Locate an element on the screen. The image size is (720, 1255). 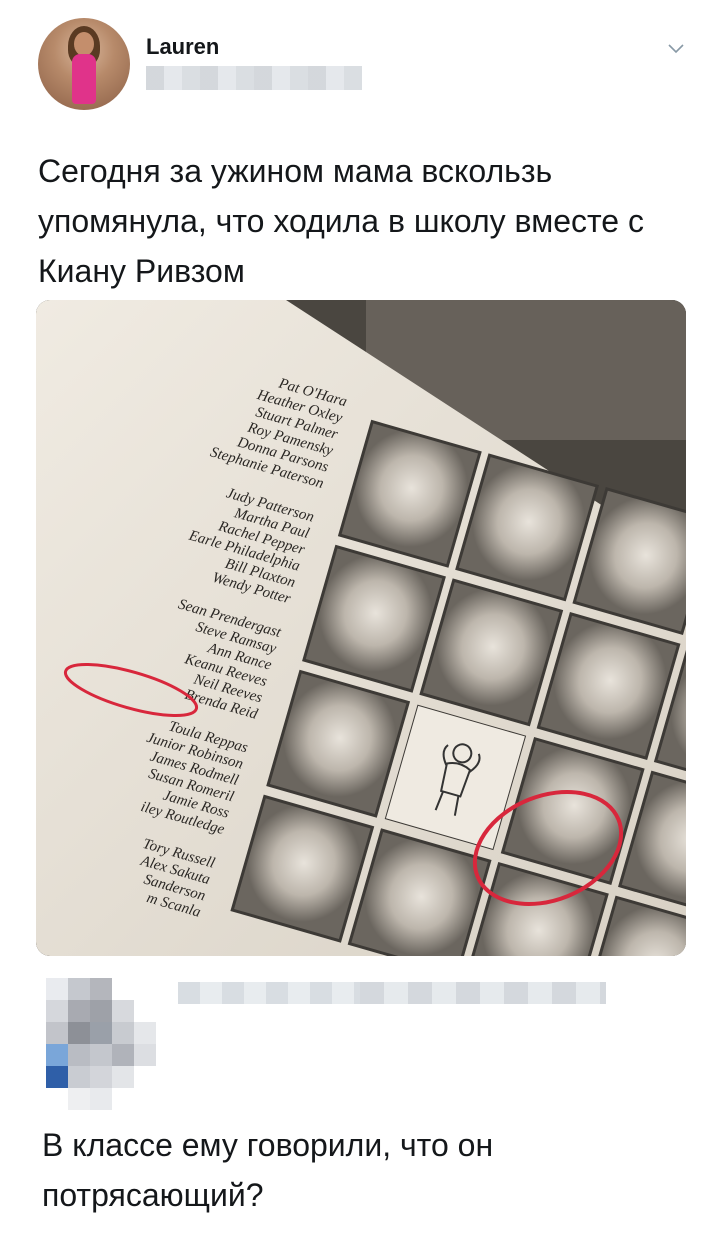
pixelated-avatar is located at coordinates (101, 1044).